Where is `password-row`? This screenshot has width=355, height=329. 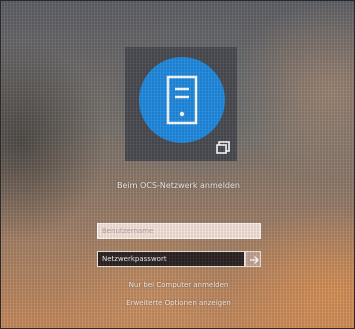
password-row is located at coordinates (179, 259).